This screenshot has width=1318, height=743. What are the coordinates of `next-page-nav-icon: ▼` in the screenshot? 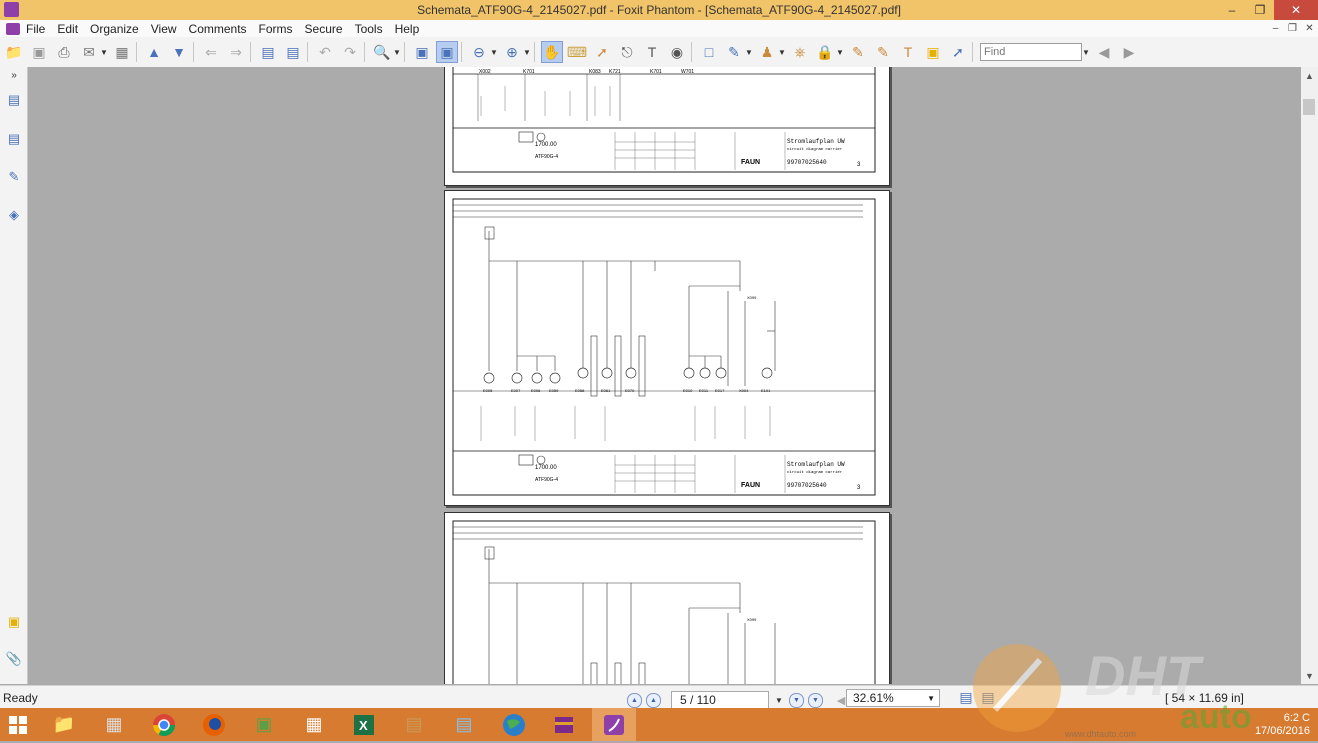 It's located at (796, 700).